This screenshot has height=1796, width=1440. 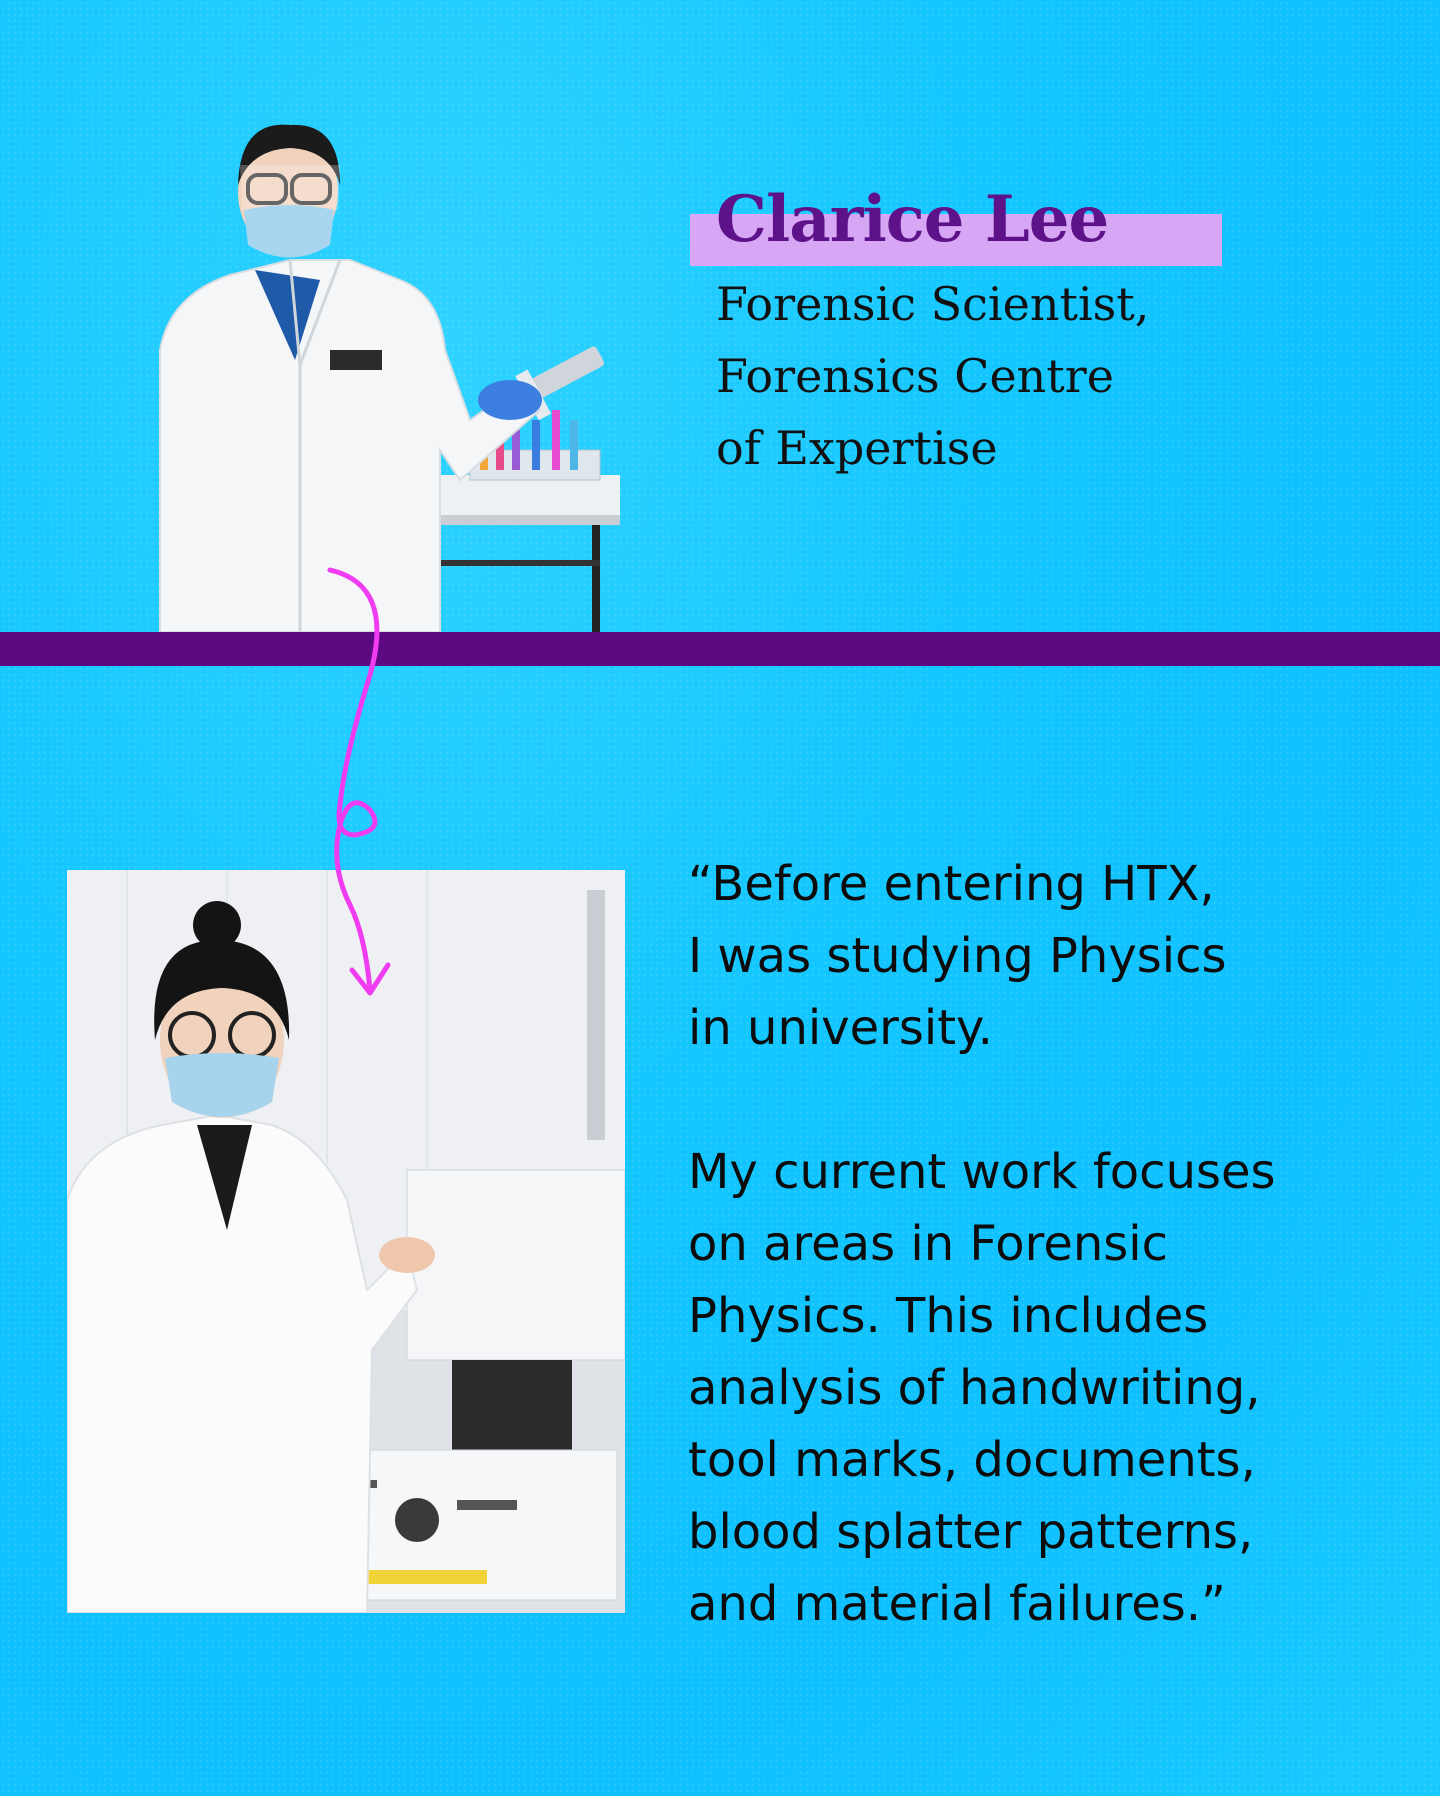 What do you see at coordinates (933, 304) in the screenshot?
I see `job-title-line: Forensic Scientist,` at bounding box center [933, 304].